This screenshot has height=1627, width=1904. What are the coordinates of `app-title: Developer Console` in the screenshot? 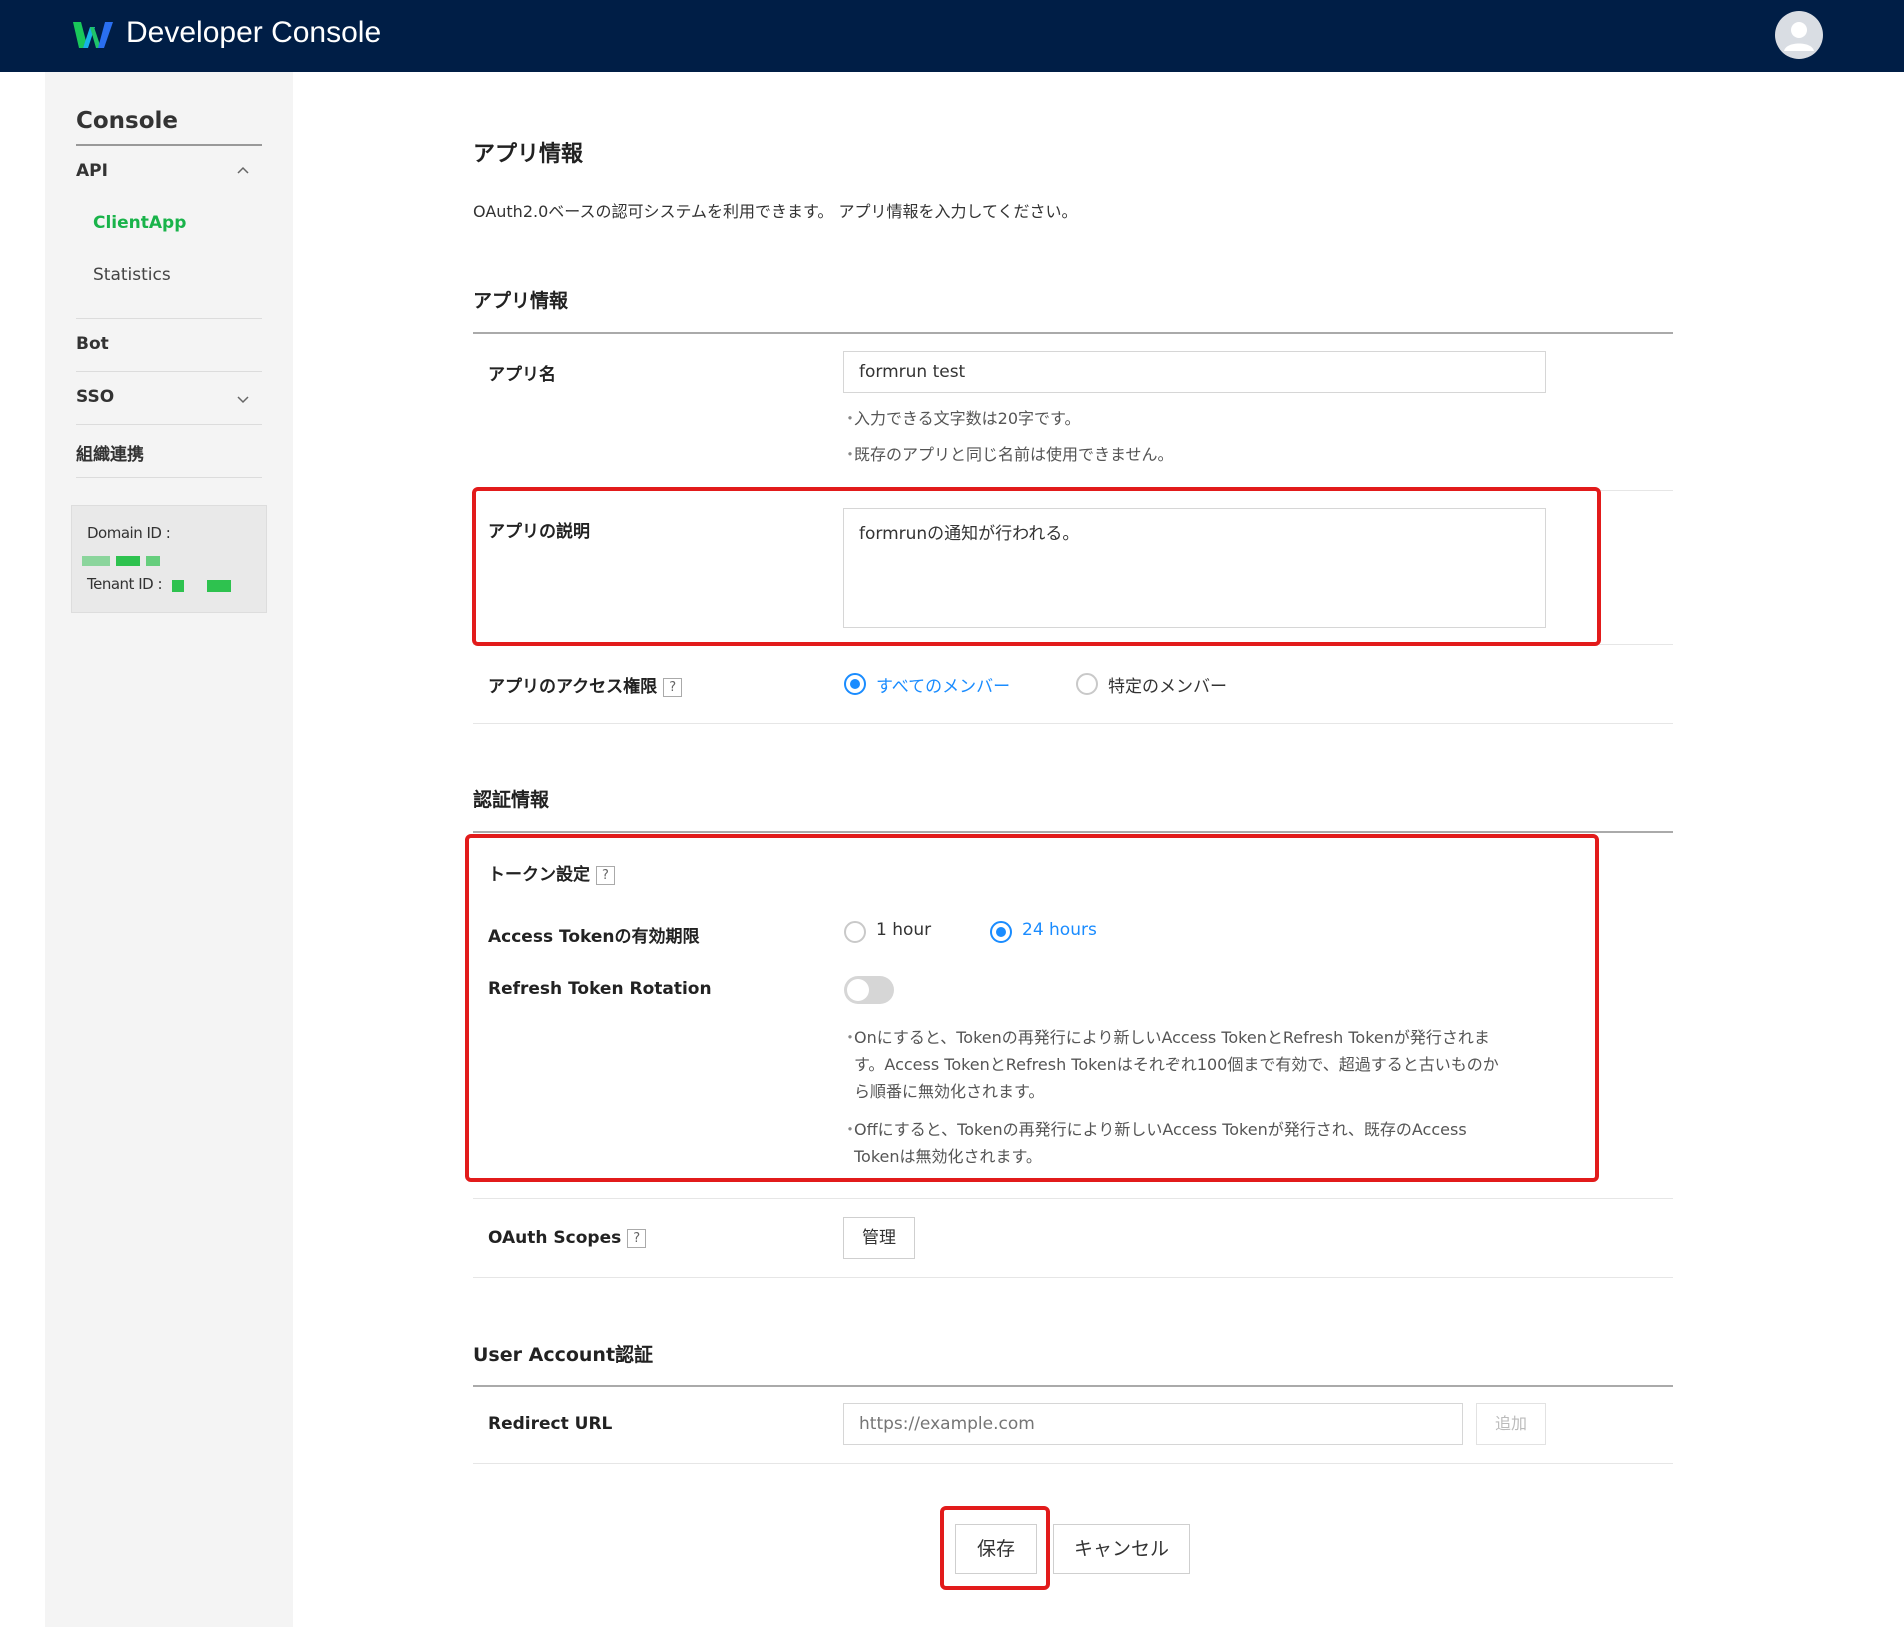 It's located at (254, 32).